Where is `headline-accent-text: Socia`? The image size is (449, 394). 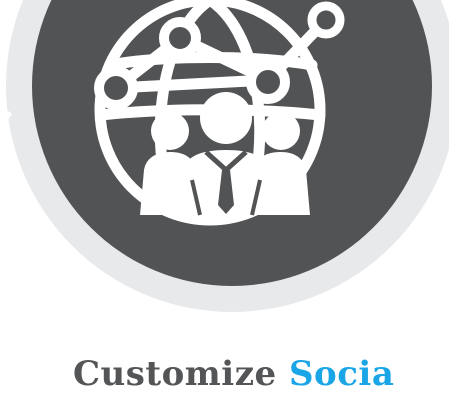
headline-accent-text: Socia is located at coordinates (341, 374).